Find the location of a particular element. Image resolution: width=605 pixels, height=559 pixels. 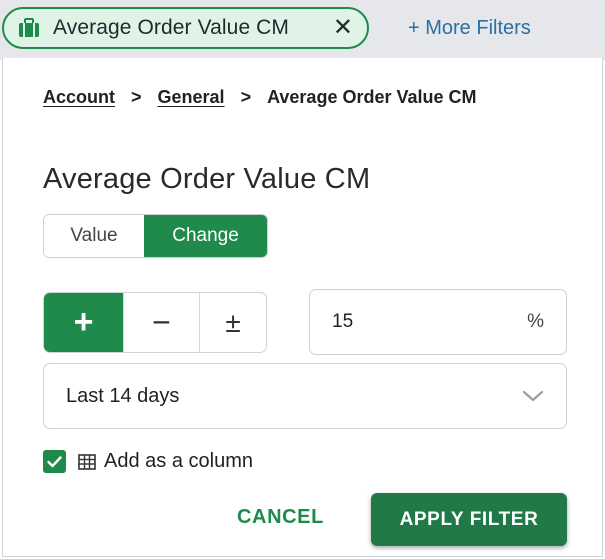

briefcase-icon is located at coordinates (29, 27).